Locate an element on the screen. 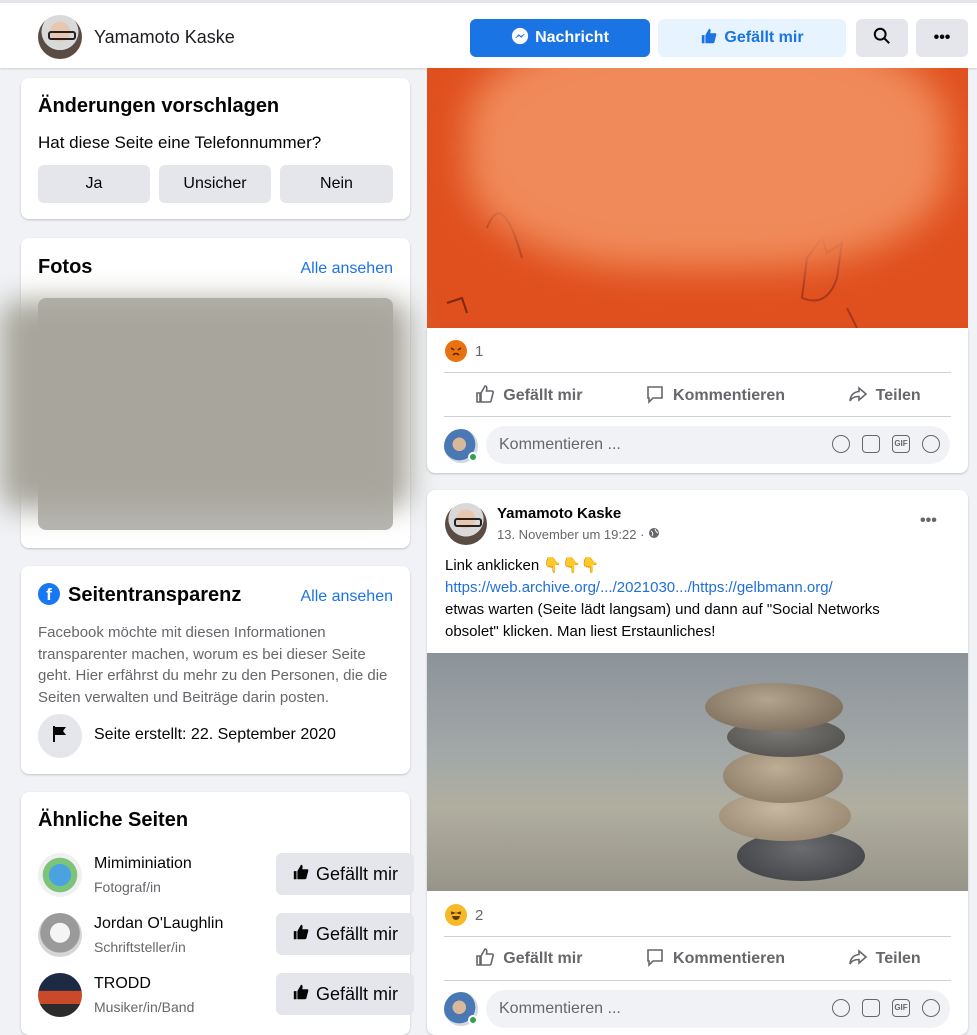 The height and width of the screenshot is (1035, 977). flag-icon is located at coordinates (60, 736).